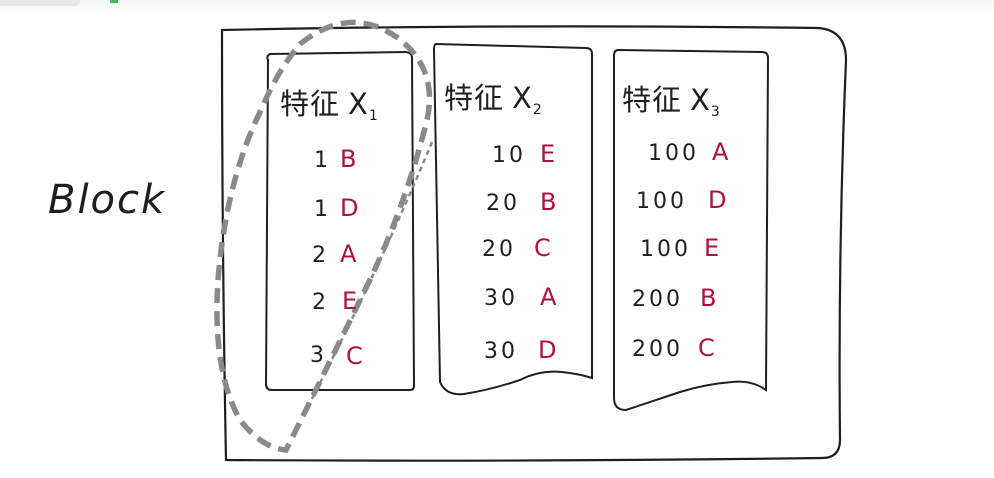  Describe the element at coordinates (671, 101) in the screenshot. I see `column-title: 特征 X3` at that location.